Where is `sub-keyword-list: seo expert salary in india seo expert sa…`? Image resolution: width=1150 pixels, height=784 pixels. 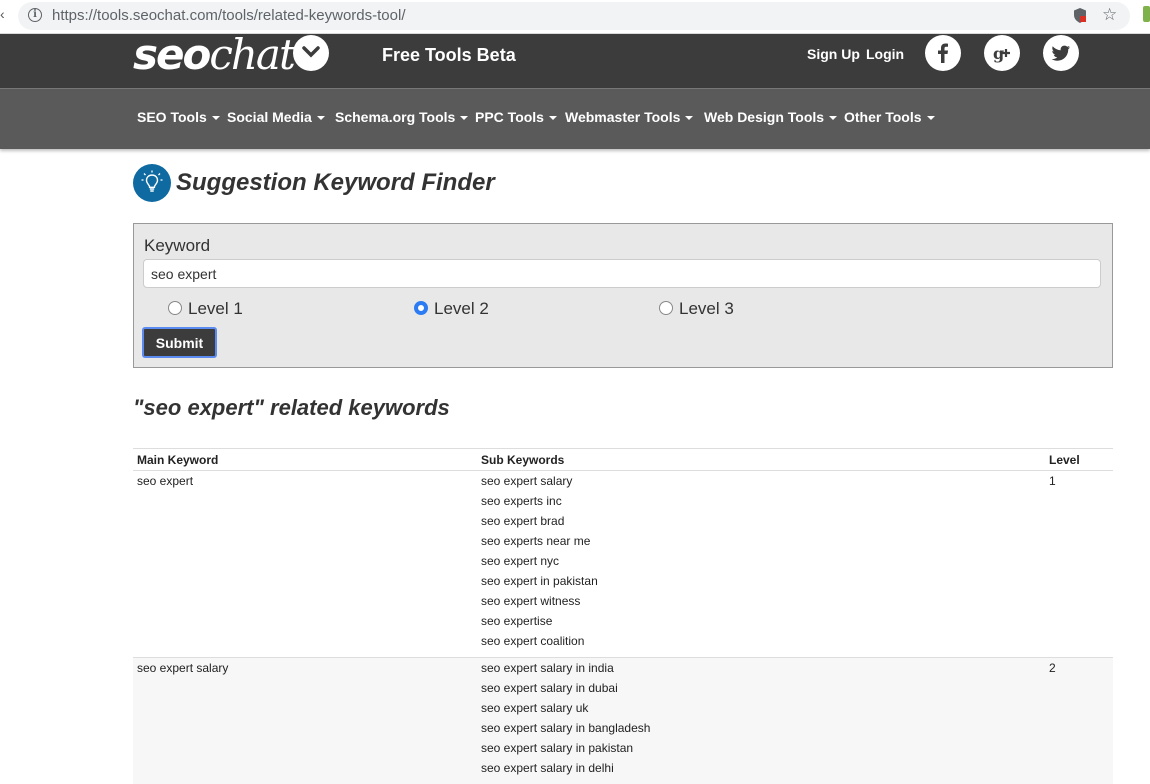 sub-keyword-list: seo expert salary in india seo expert sa… is located at coordinates (761, 721).